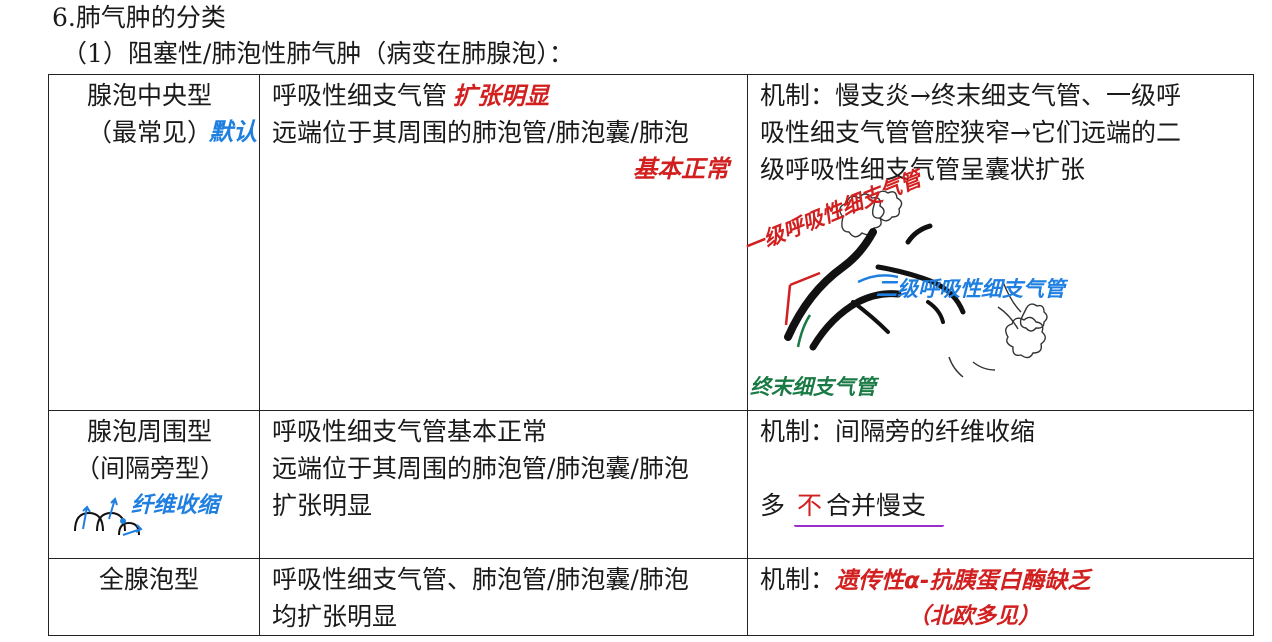 The image size is (1272, 642). I want to click on mechanism-text: 机制：间隔旁的纤维收缩, so click(898, 431).